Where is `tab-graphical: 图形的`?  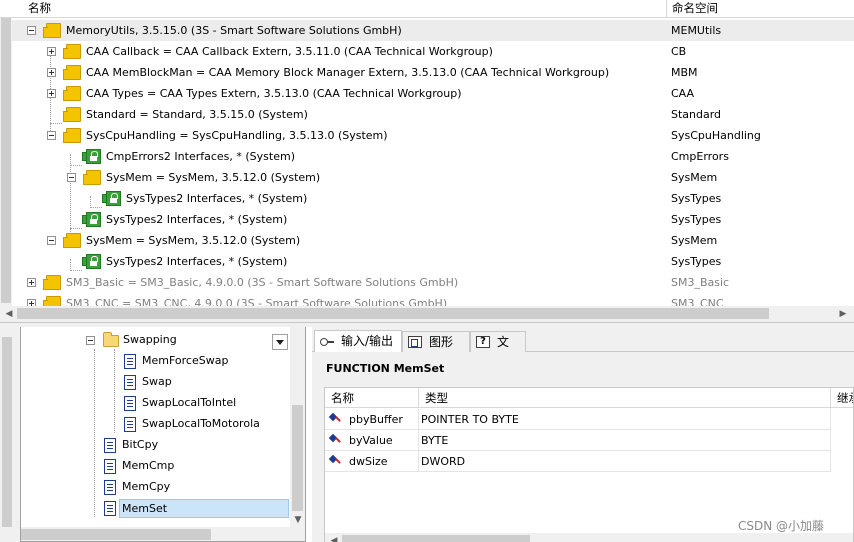 tab-graphical: 图形的 is located at coordinates (436, 350).